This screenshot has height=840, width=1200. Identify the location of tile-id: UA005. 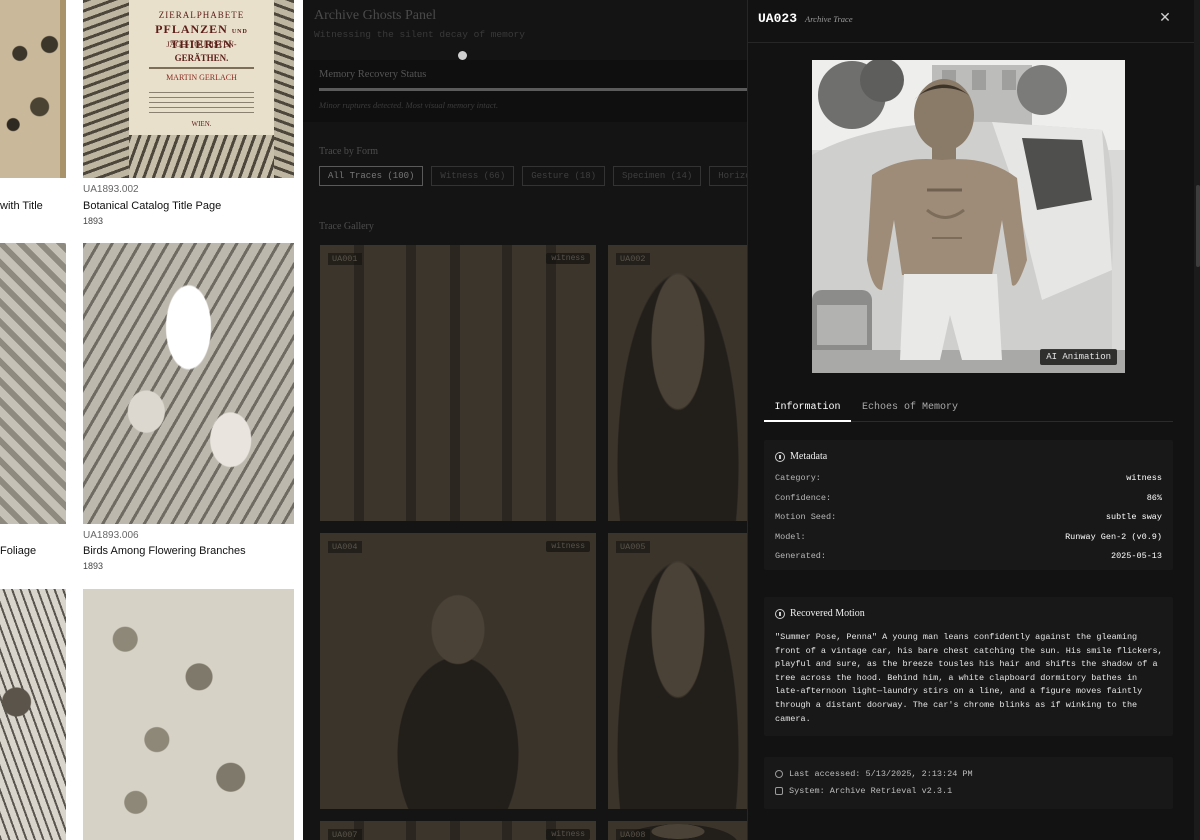
(633, 547).